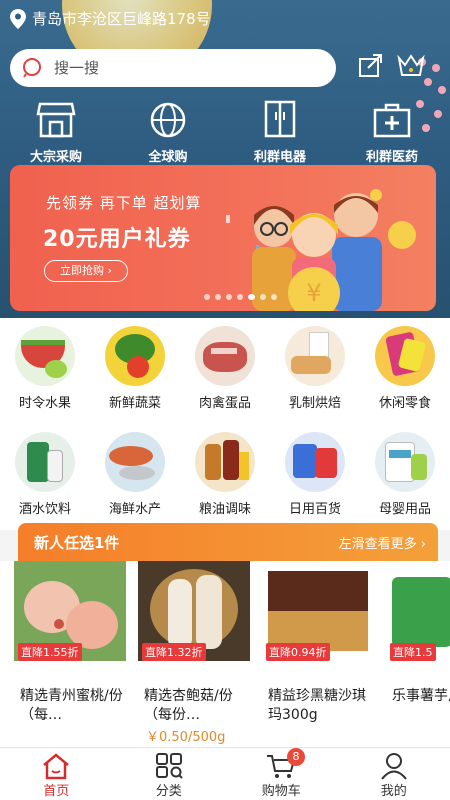  I want to click on tab-profile: 我的, so click(394, 774).